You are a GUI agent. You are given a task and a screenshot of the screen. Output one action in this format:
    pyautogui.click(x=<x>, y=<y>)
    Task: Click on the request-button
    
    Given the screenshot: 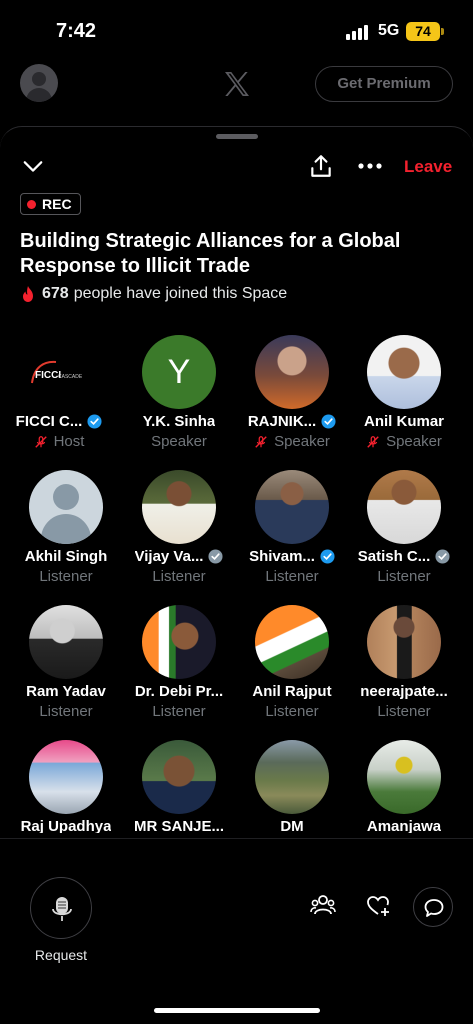 What is the action you would take?
    pyautogui.click(x=61, y=908)
    